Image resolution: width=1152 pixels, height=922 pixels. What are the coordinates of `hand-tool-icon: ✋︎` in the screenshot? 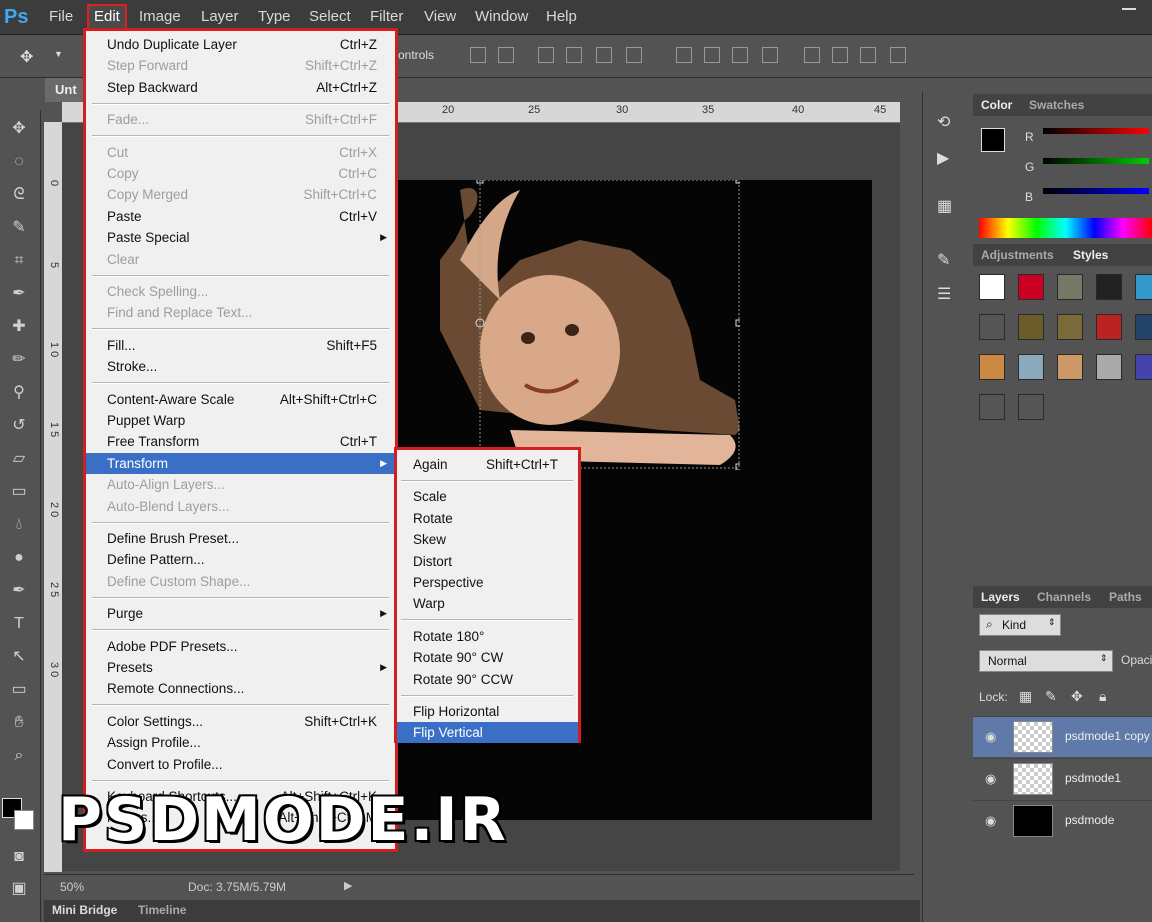 It's located at (19, 723).